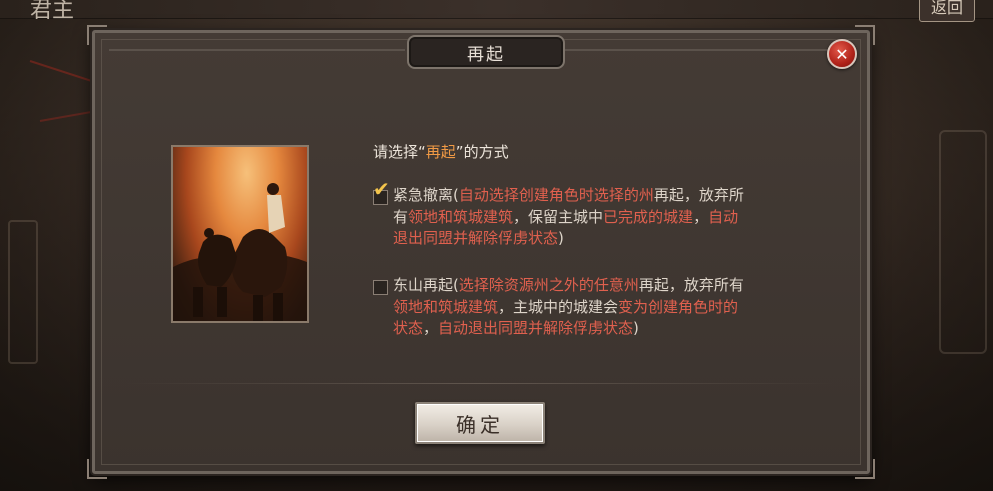 The image size is (993, 491). Describe the element at coordinates (381, 189) in the screenshot. I see `checkmark-icon: ✔` at that location.